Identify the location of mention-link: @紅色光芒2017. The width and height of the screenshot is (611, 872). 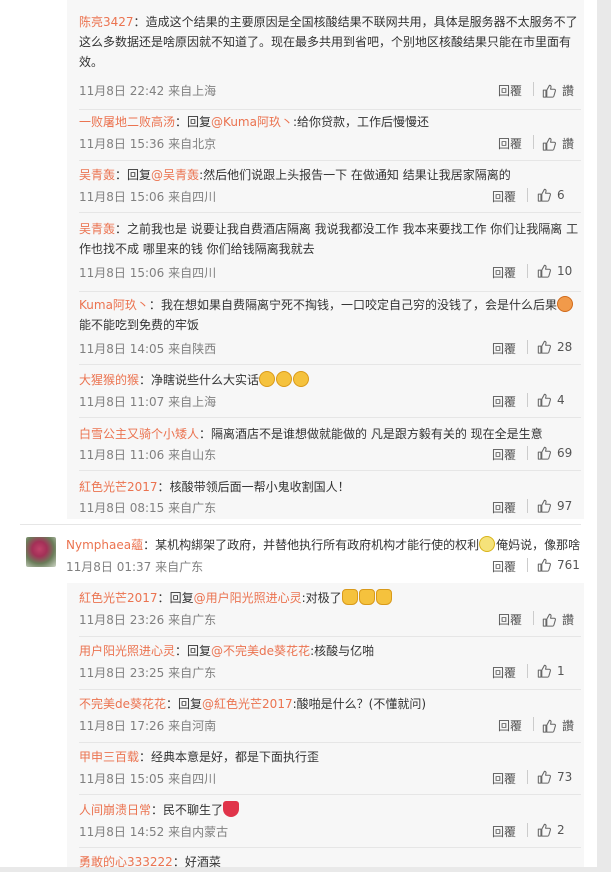
(247, 704).